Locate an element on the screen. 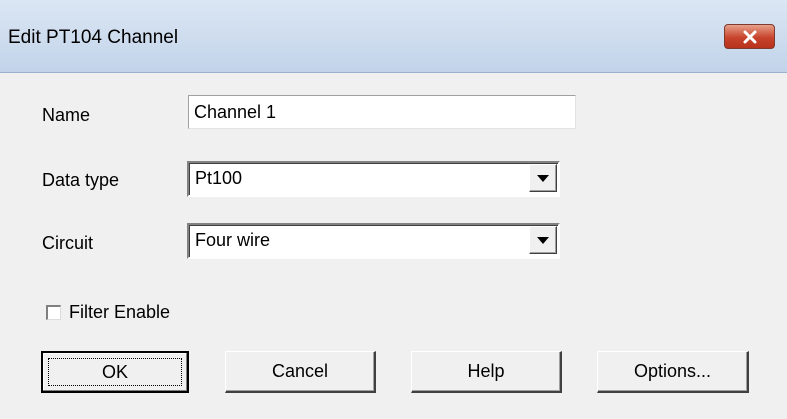 This screenshot has width=787, height=419. ok-button-label: OK is located at coordinates (114, 371).